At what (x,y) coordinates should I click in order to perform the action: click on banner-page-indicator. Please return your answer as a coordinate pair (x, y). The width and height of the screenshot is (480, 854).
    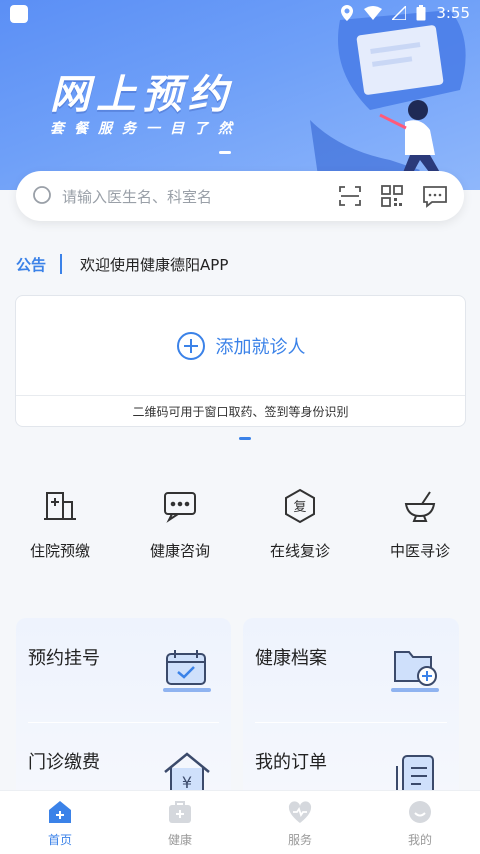
    Looking at the image, I should click on (225, 152).